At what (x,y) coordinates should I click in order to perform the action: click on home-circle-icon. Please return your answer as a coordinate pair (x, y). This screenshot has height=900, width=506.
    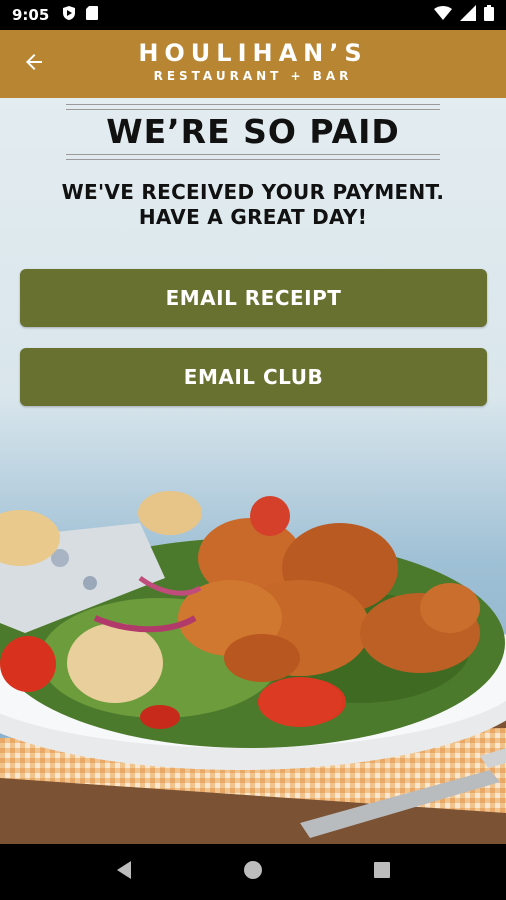
    Looking at the image, I should click on (253, 872).